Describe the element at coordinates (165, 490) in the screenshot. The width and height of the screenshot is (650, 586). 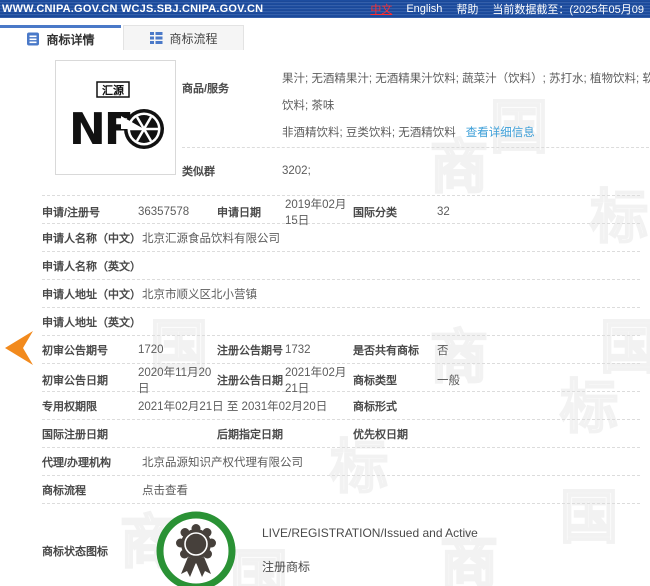
I see `click-to-view-link: 点击查看` at that location.